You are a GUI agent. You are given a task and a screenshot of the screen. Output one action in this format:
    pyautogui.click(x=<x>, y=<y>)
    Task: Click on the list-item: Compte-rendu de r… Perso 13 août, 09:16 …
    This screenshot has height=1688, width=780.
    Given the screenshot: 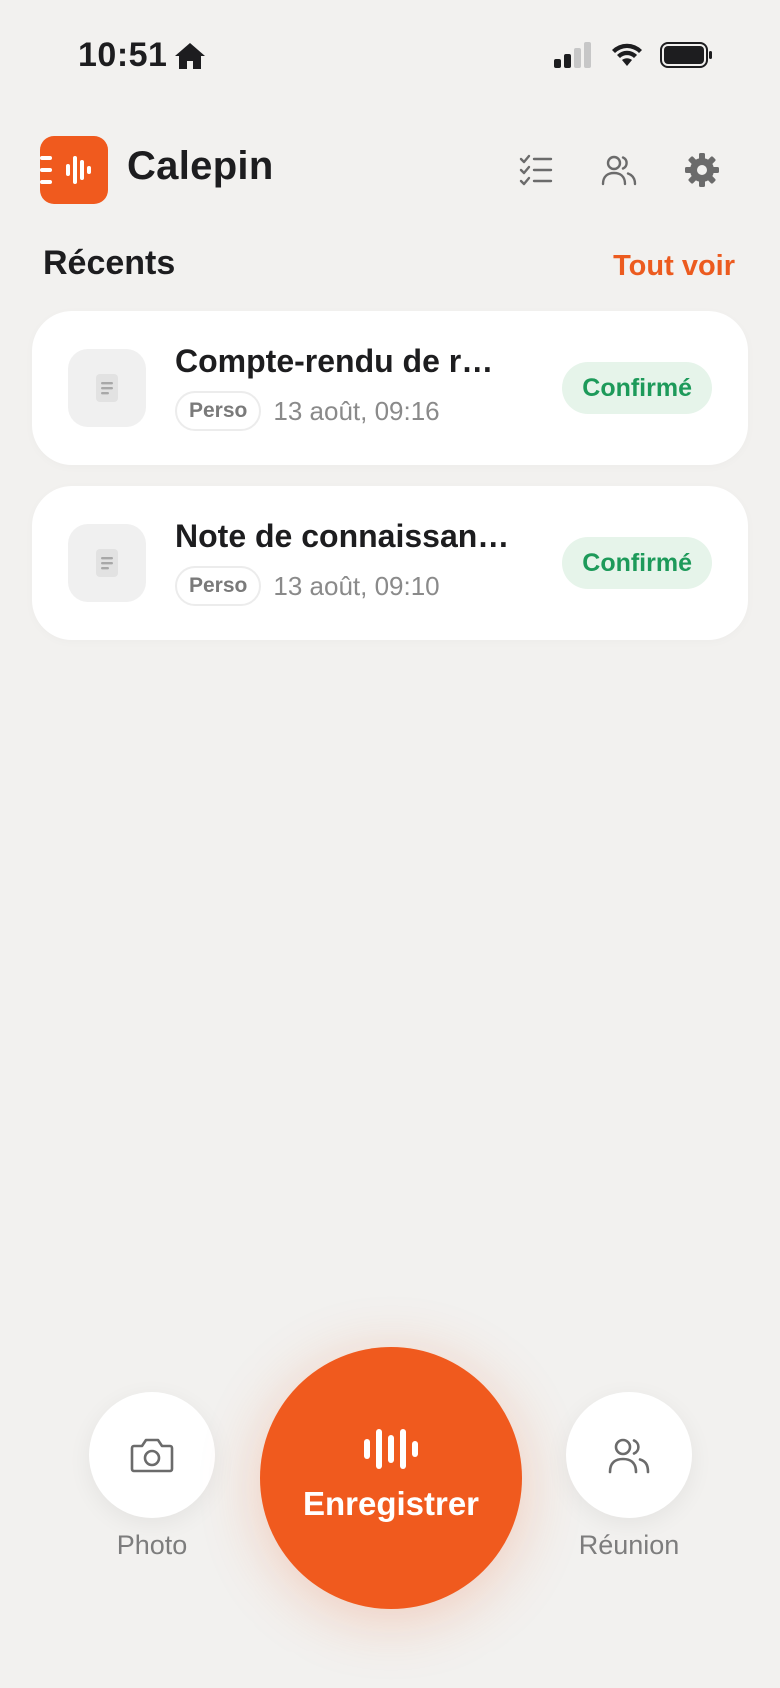 What is the action you would take?
    pyautogui.click(x=390, y=388)
    